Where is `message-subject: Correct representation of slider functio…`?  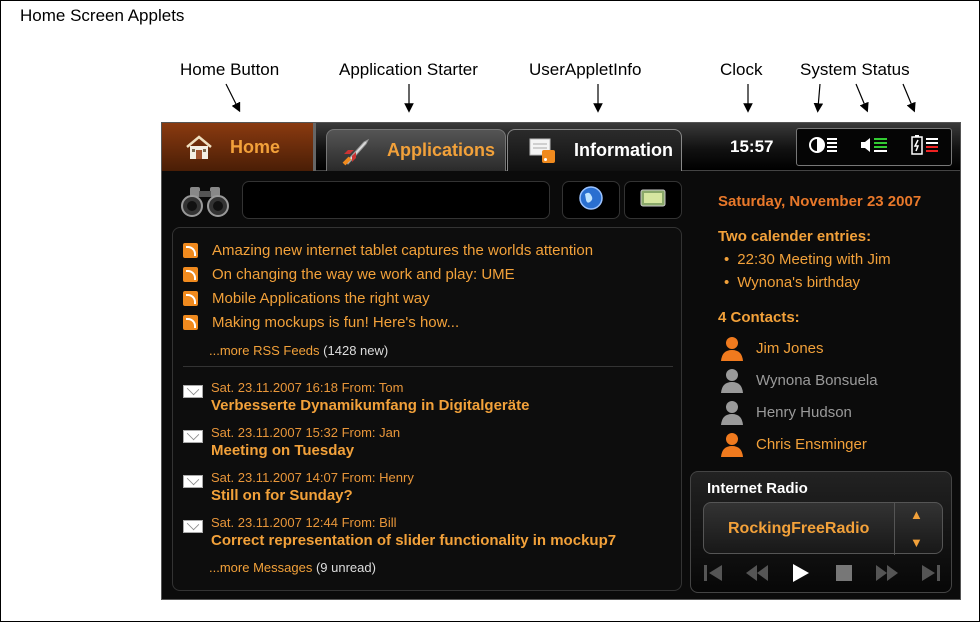
message-subject: Correct representation of slider functio… is located at coordinates (414, 540).